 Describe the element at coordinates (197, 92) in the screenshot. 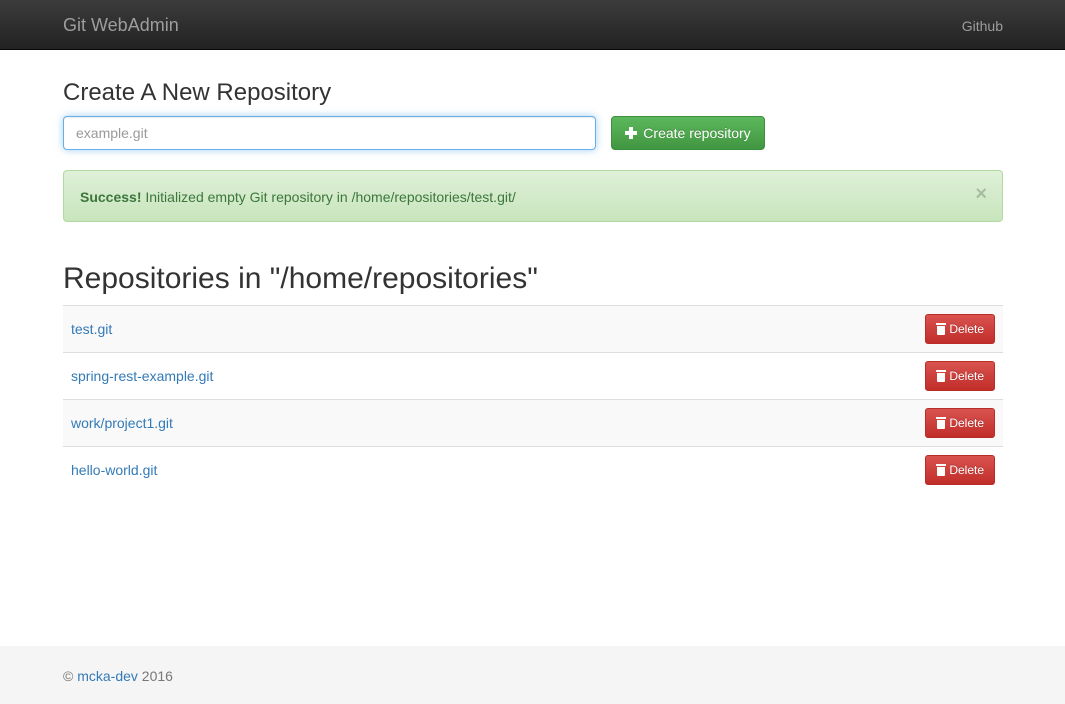

I see `create-heading: Create A New Repository` at that location.